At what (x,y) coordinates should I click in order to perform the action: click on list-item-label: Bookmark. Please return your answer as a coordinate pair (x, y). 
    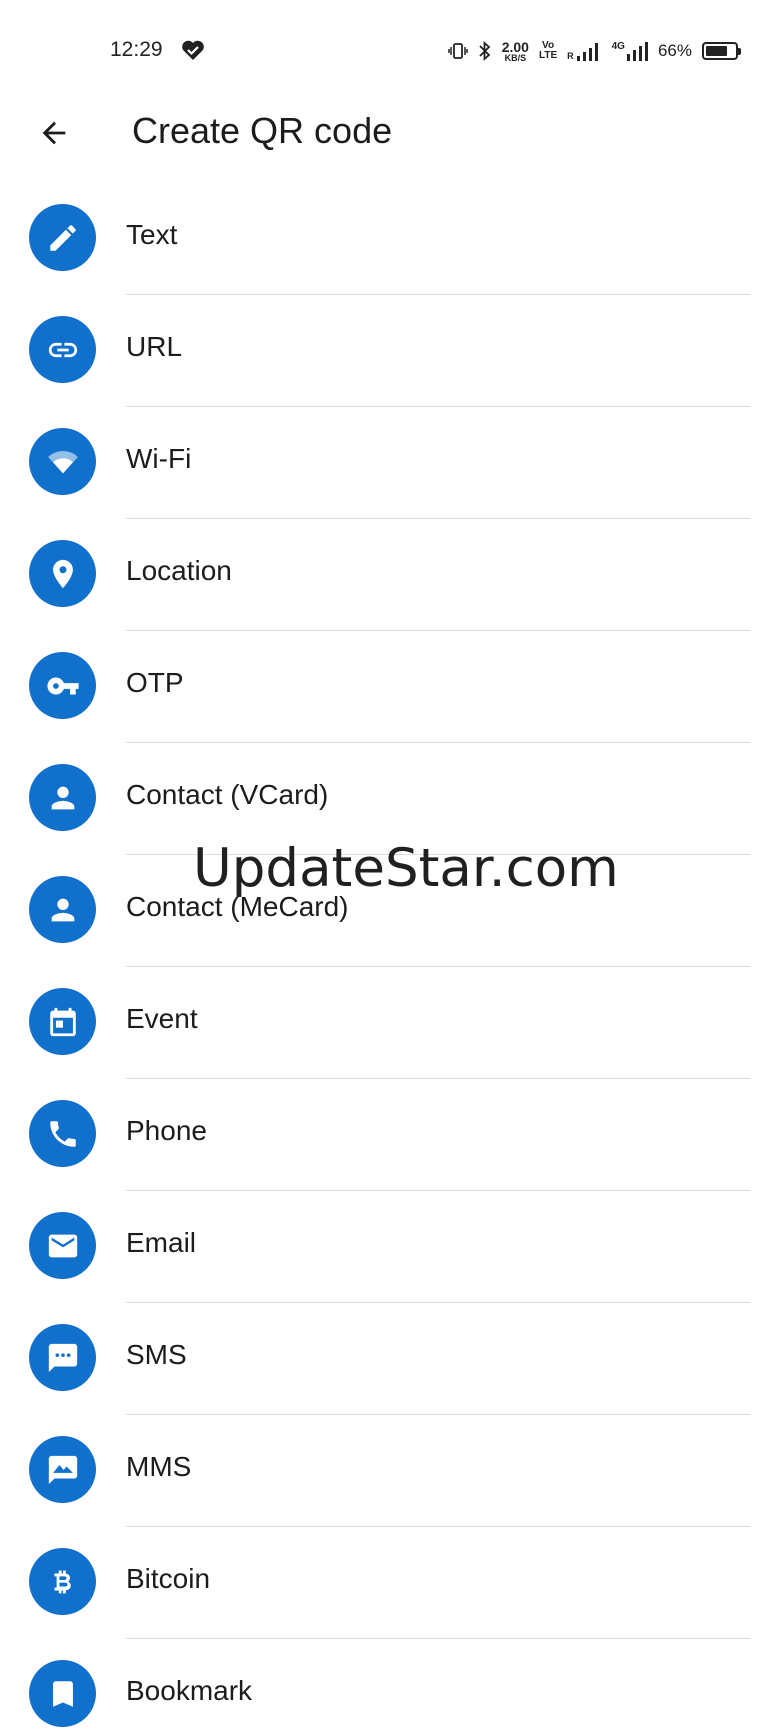
    Looking at the image, I should click on (189, 1690).